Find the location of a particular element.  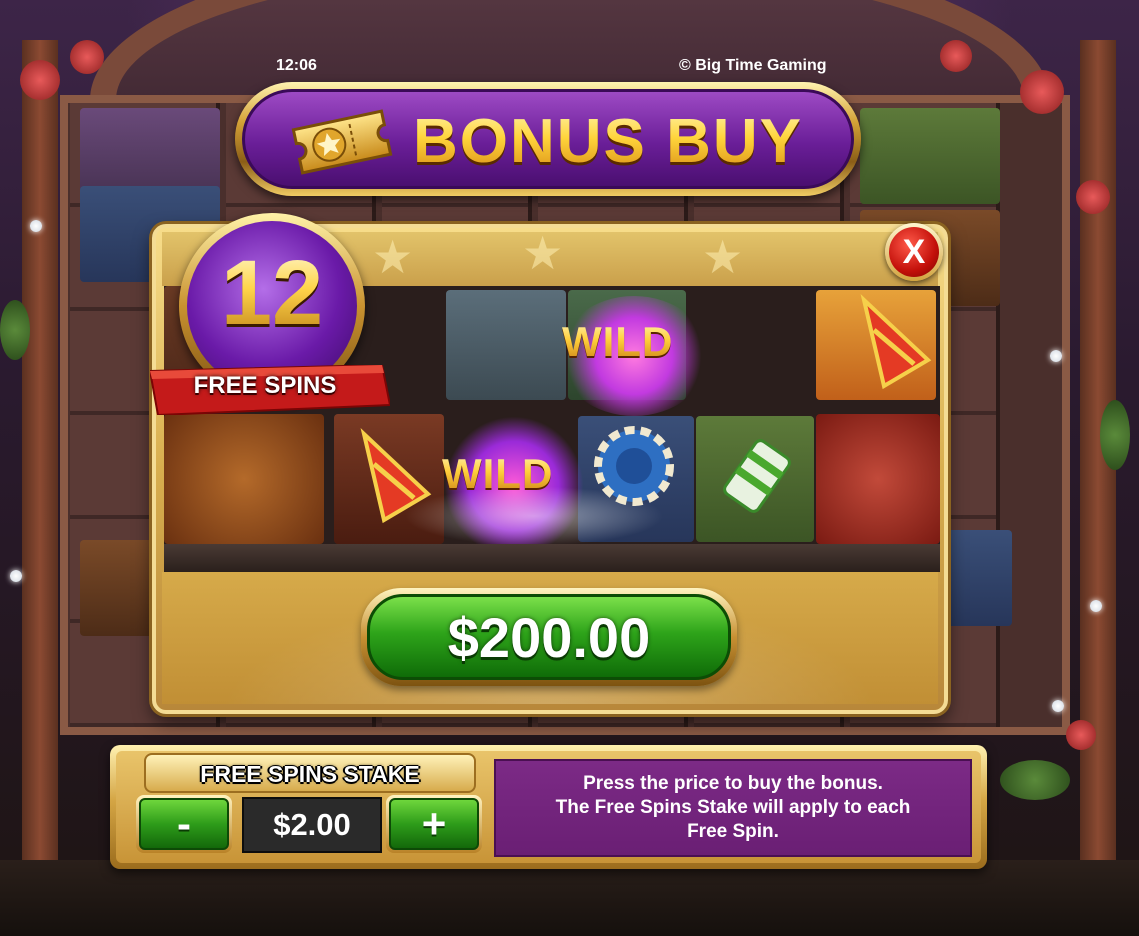

copyright-text: © Big Time Gaming is located at coordinates (753, 65).